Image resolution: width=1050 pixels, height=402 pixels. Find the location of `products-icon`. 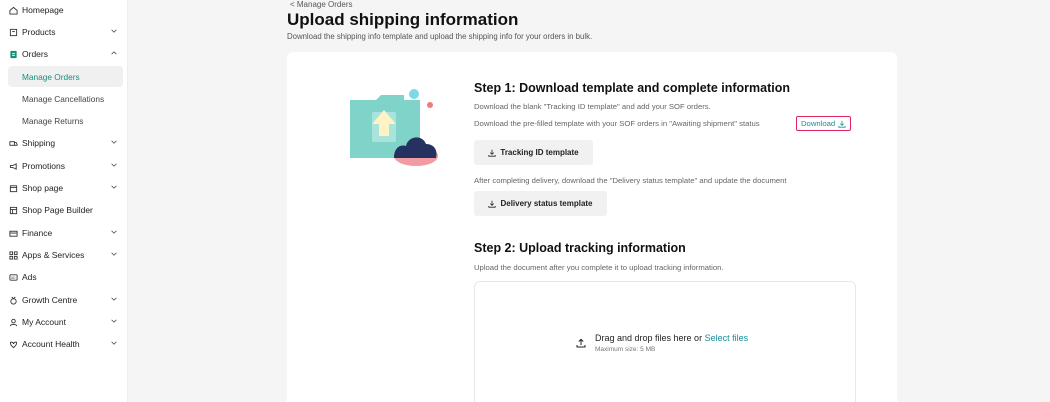

products-icon is located at coordinates (13, 32).